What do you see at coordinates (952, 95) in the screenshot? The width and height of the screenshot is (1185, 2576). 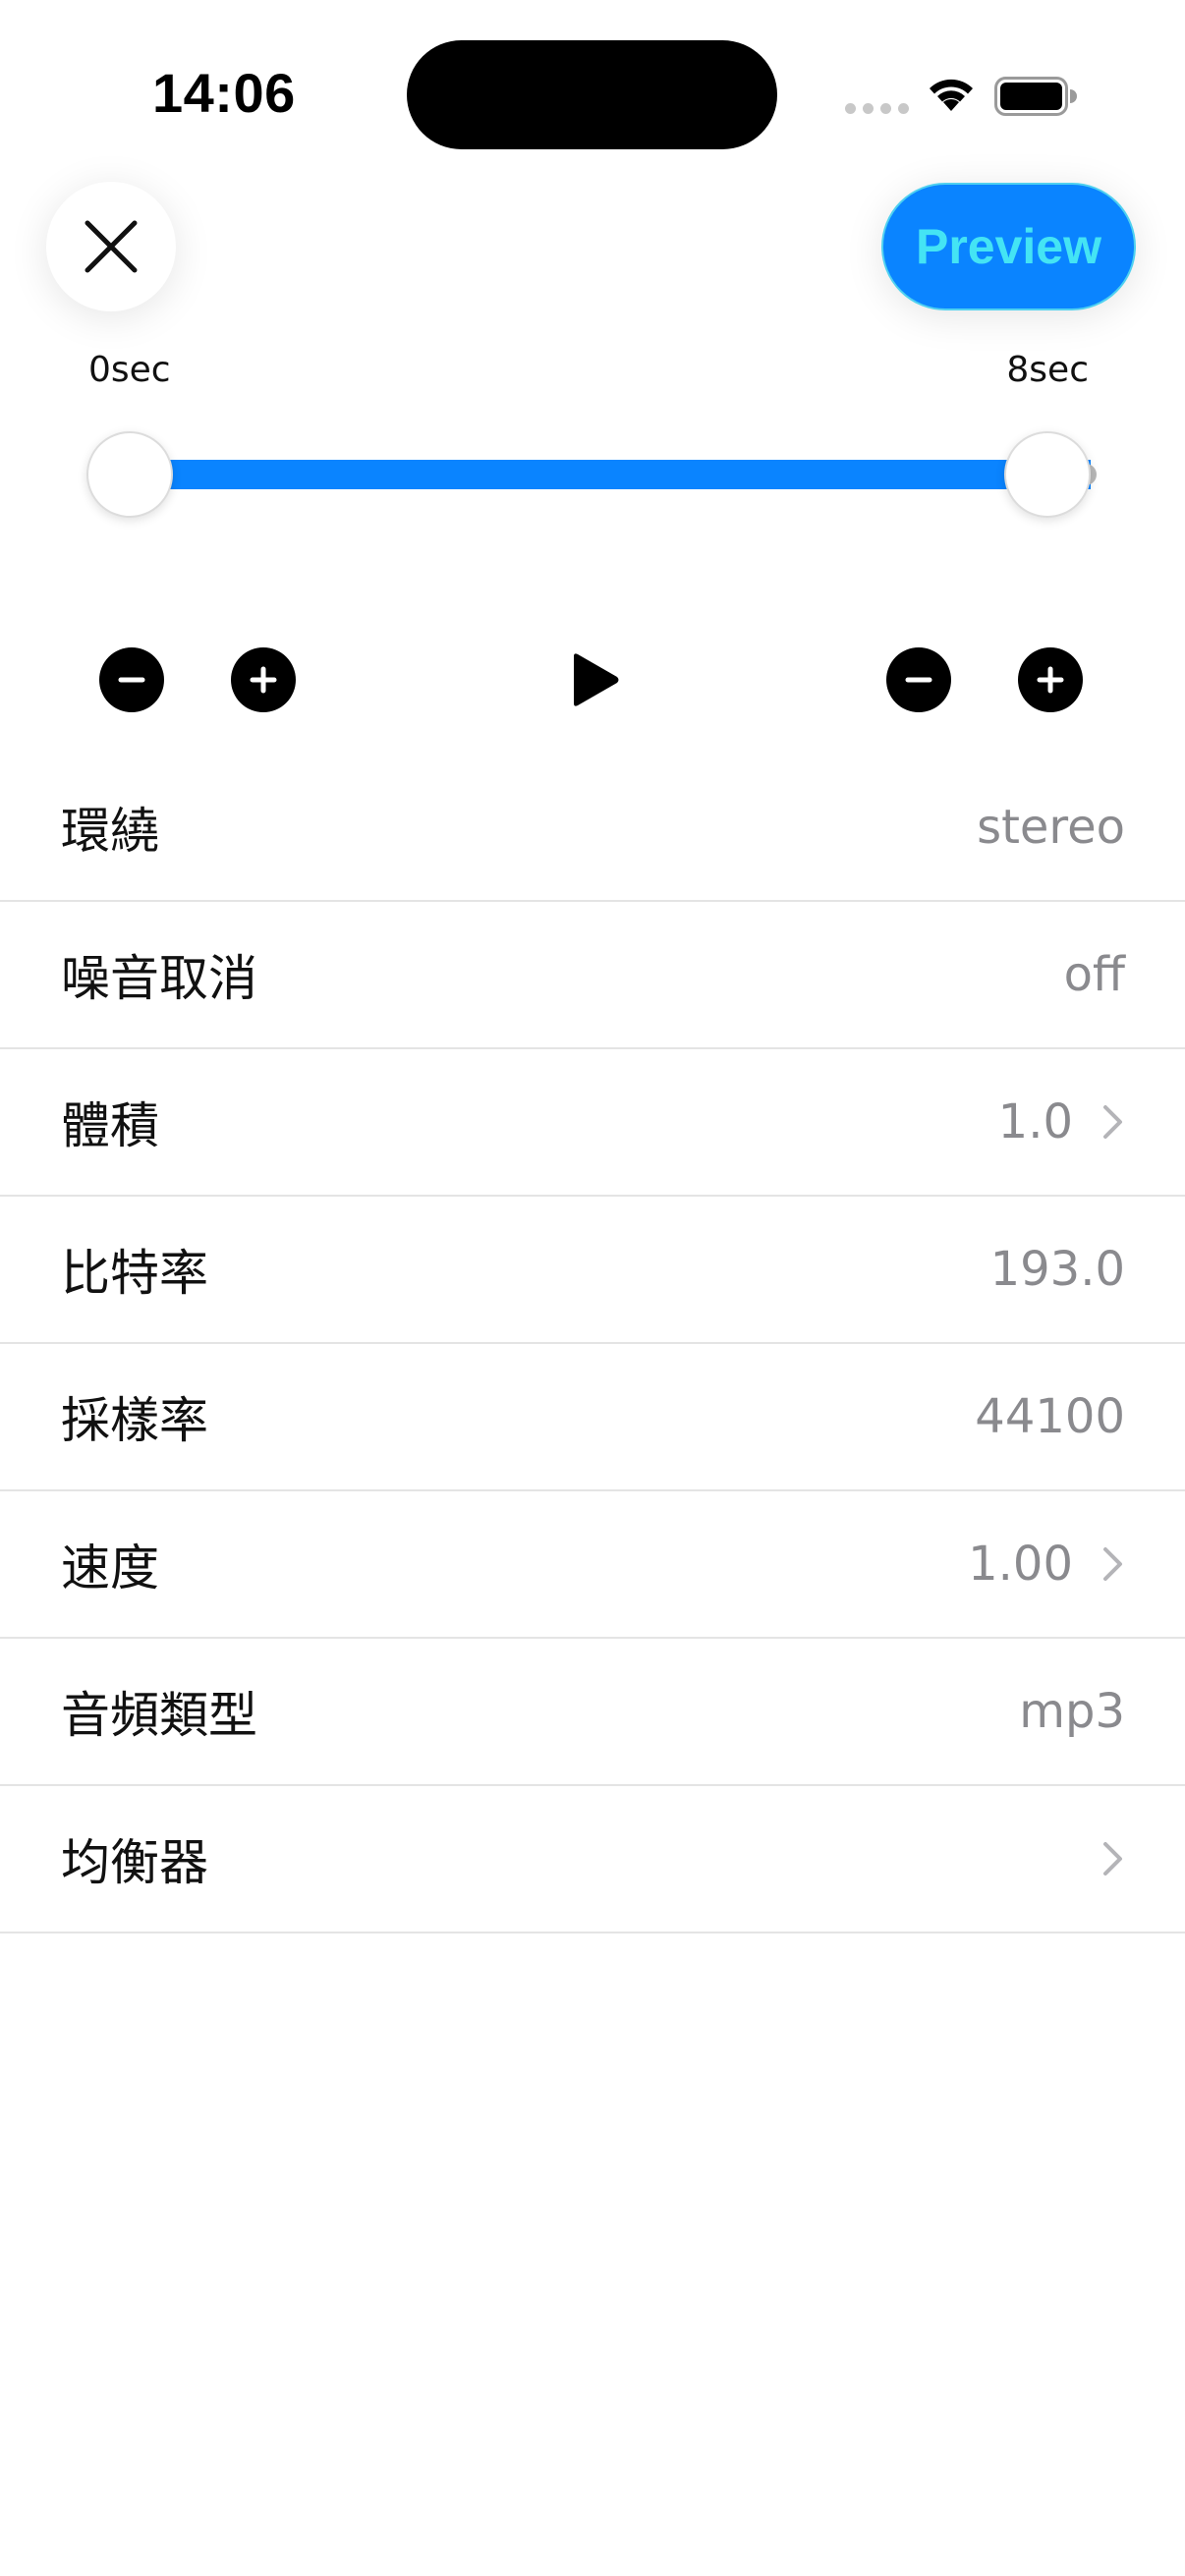 I see `wifi-icon` at bounding box center [952, 95].